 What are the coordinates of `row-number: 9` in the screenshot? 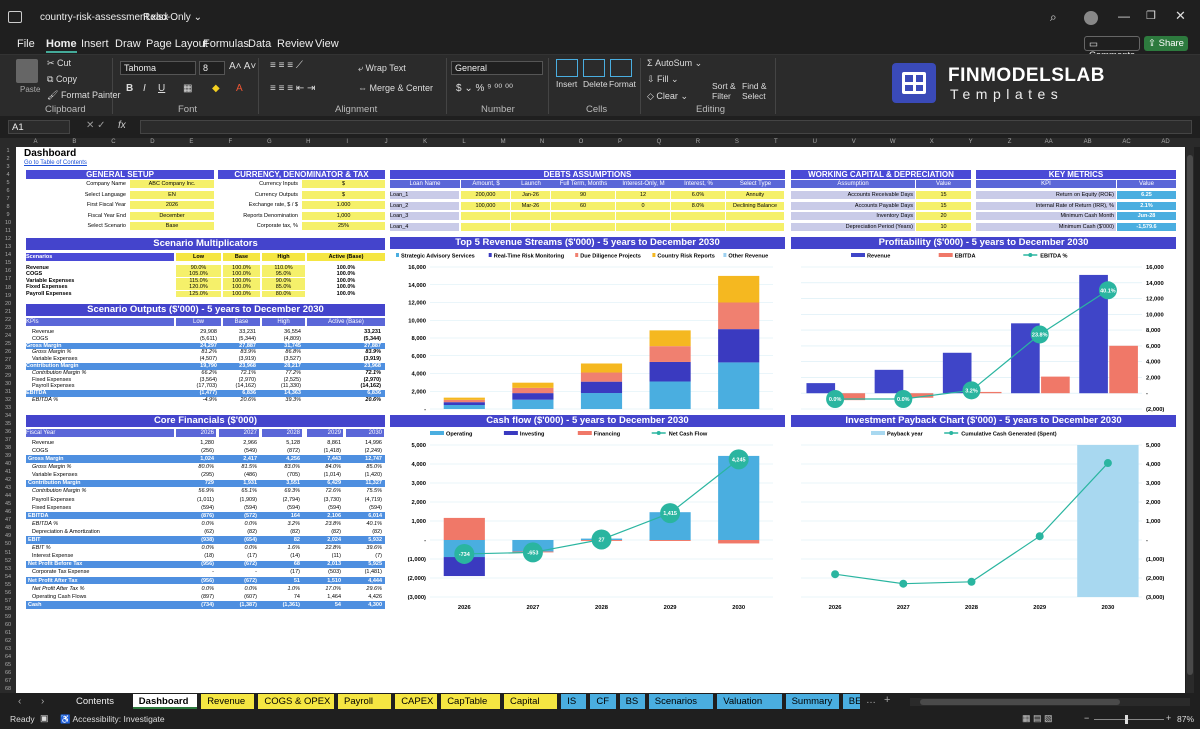 It's located at (8, 215).